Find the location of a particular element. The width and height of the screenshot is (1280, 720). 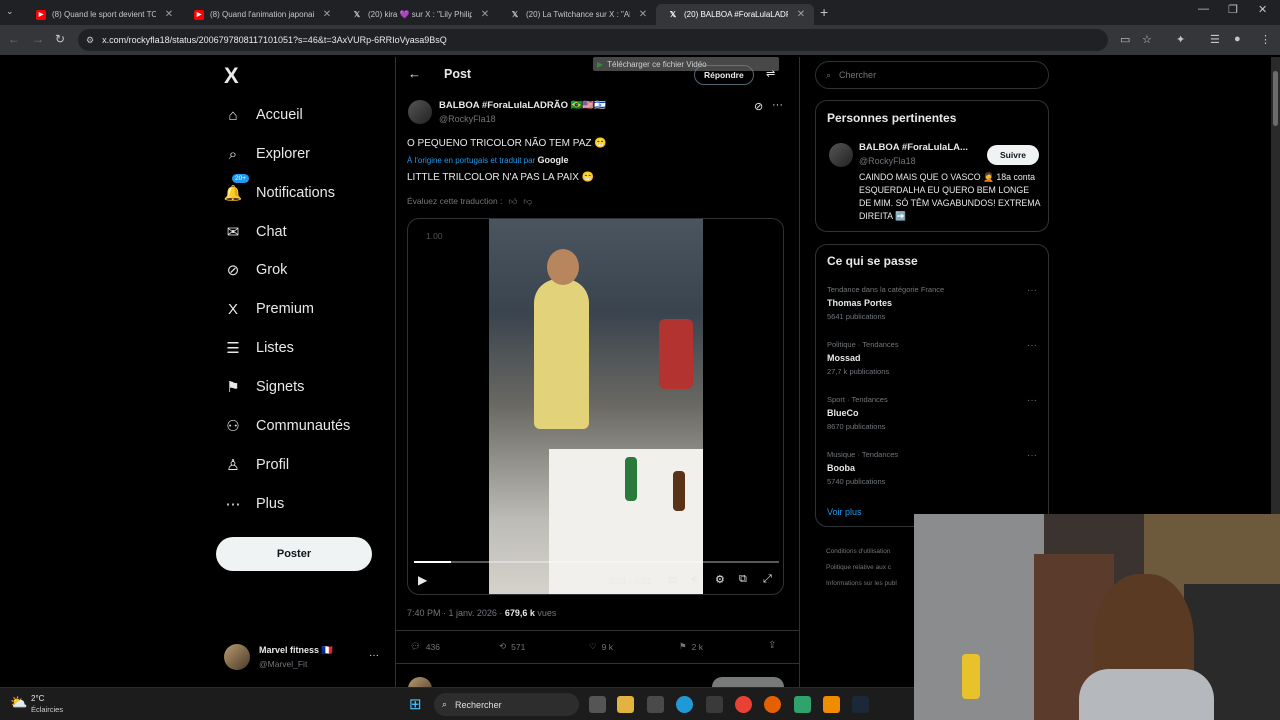

nav-item-communaut-s: ⚇ Communautés is located at coordinates (287, 426).